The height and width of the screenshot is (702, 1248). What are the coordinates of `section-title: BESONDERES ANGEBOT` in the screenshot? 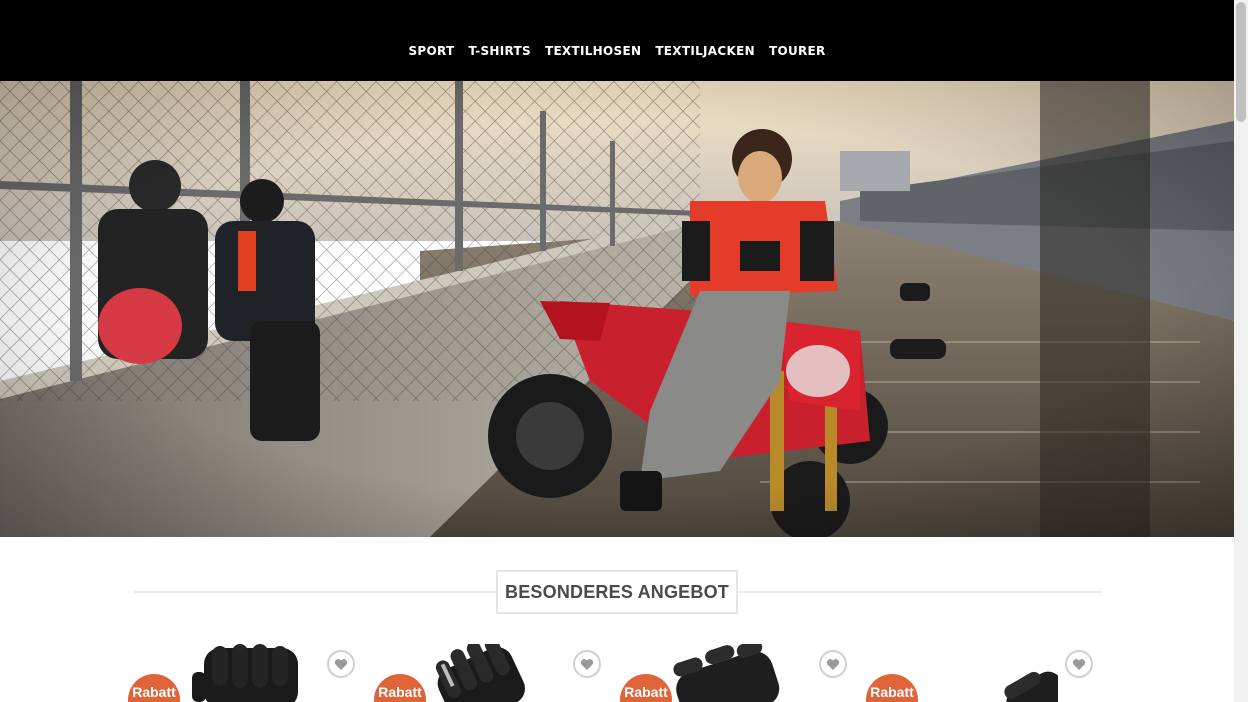 It's located at (617, 592).